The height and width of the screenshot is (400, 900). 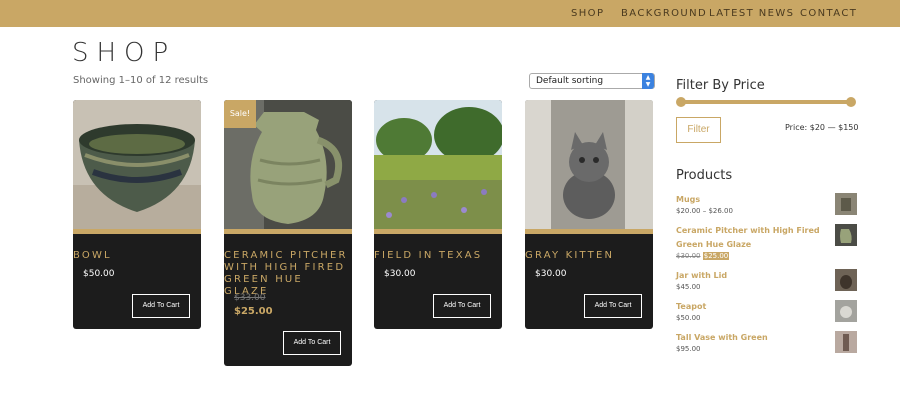 What do you see at coordinates (250, 298) in the screenshot?
I see `product-old-price: $33.00` at bounding box center [250, 298].